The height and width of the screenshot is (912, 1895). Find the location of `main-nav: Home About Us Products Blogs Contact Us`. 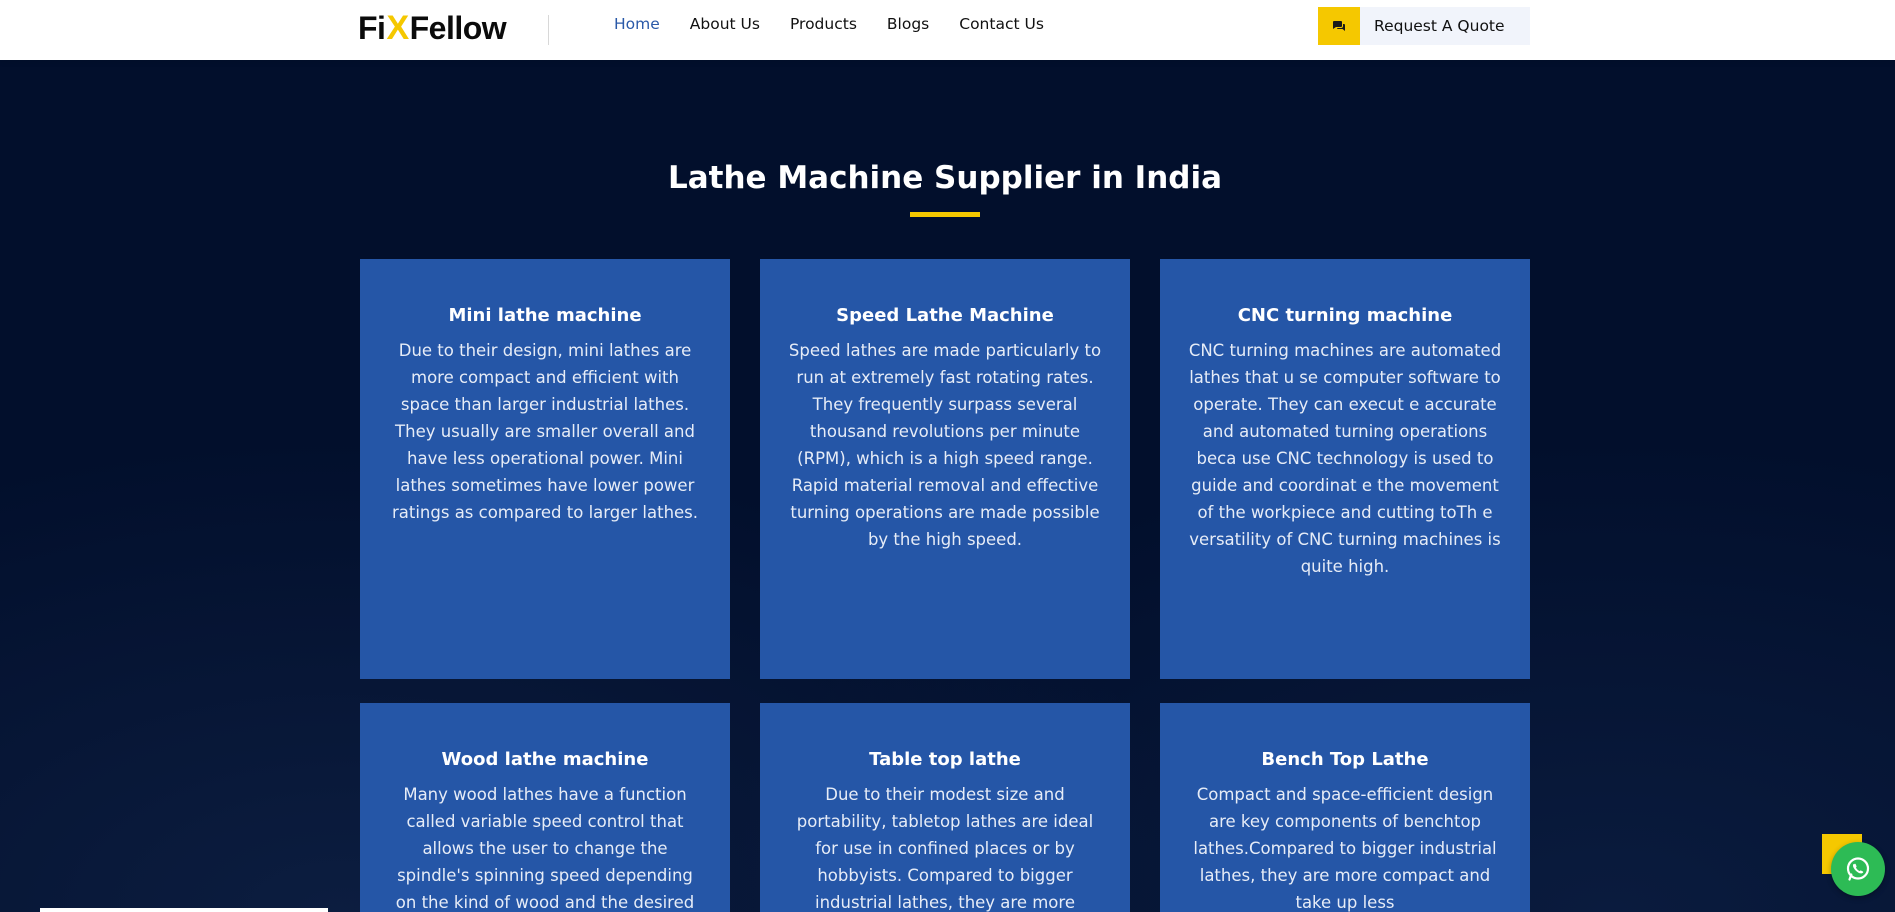

main-nav: Home About Us Products Blogs Contact Us is located at coordinates (829, 24).